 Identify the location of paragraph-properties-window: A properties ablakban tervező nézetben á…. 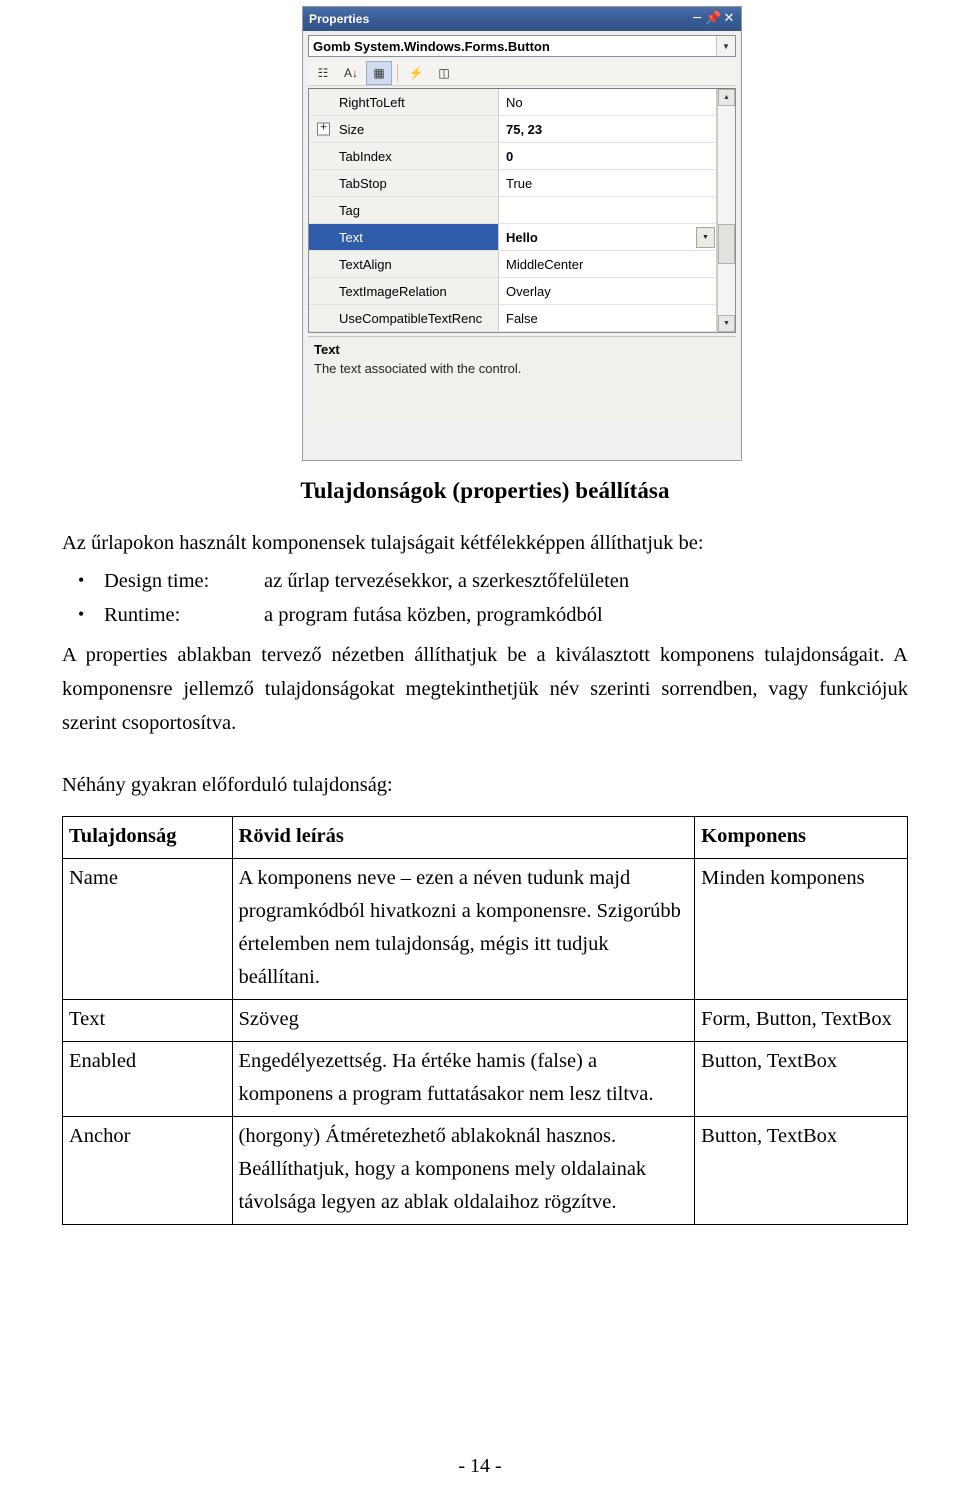
(485, 689).